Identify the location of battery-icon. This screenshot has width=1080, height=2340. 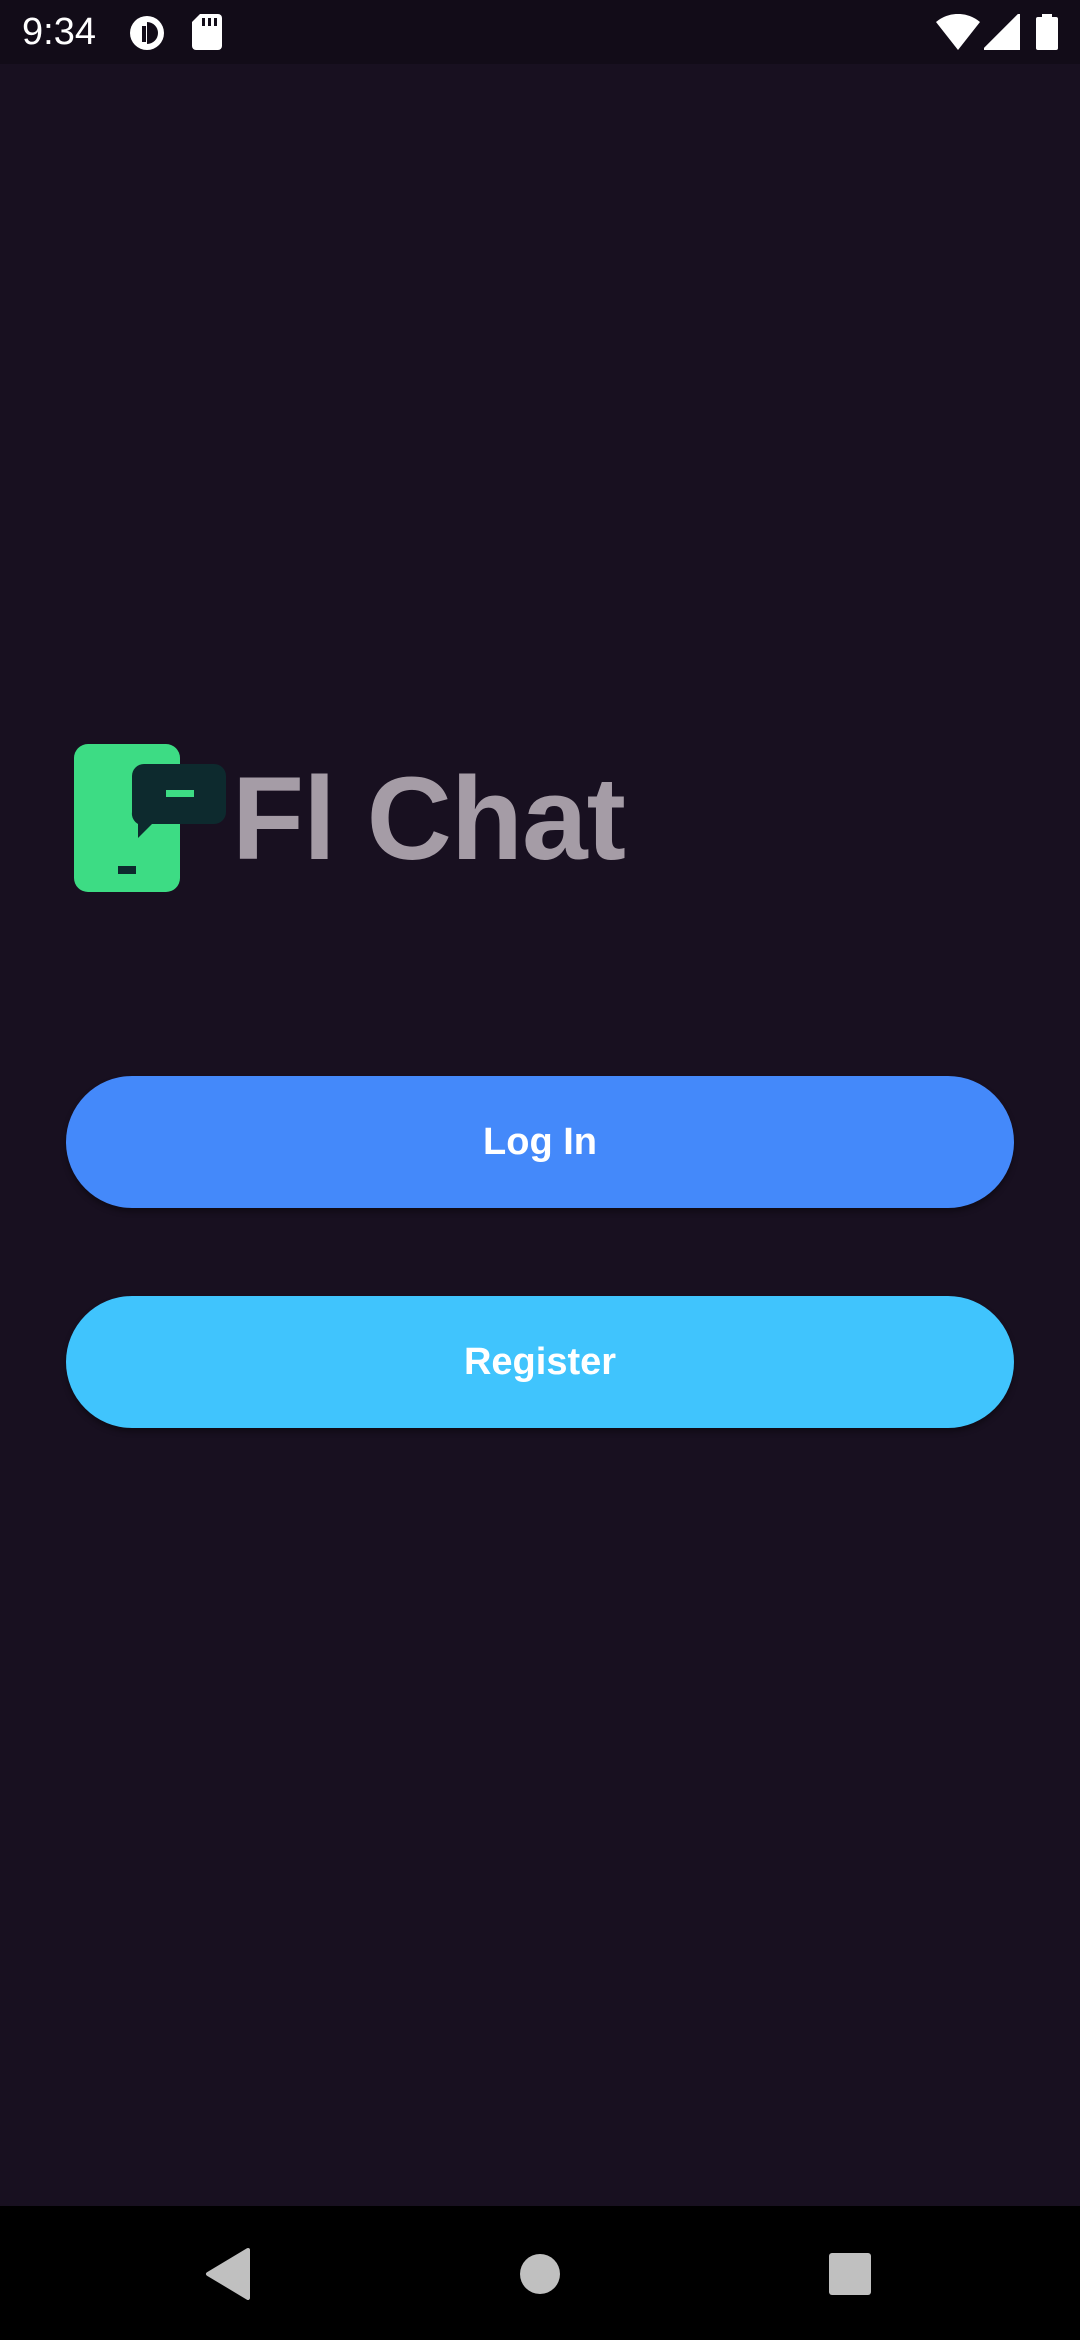
(1047, 34).